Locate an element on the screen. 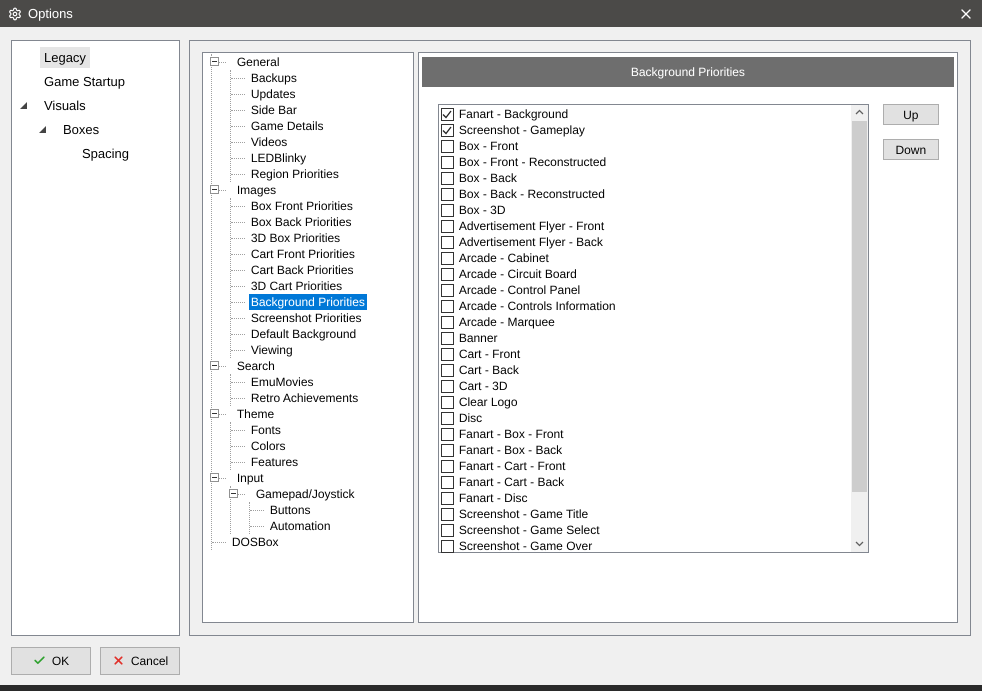 This screenshot has width=982, height=691. tree-item: Automation is located at coordinates (300, 526).